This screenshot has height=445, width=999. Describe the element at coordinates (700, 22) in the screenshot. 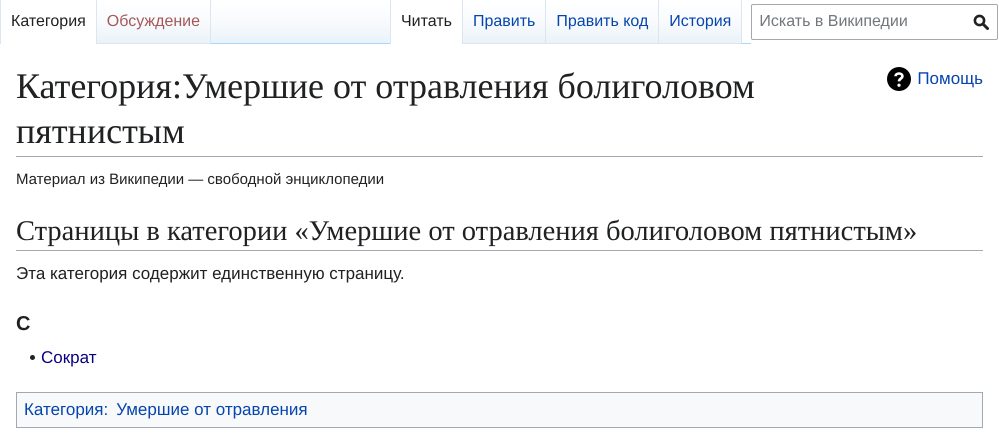

I see `view-tab: История` at that location.